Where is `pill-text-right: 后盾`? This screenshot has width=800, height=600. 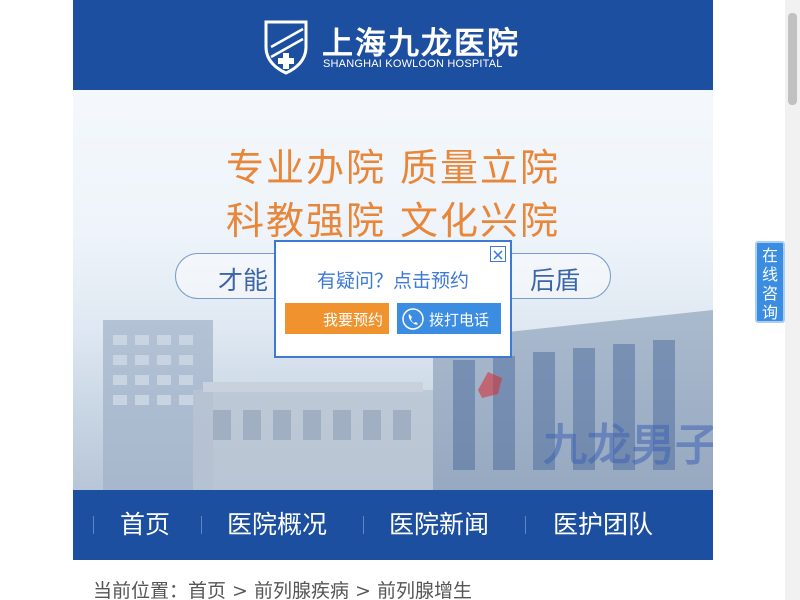 pill-text-right: 后盾 is located at coordinates (554, 280).